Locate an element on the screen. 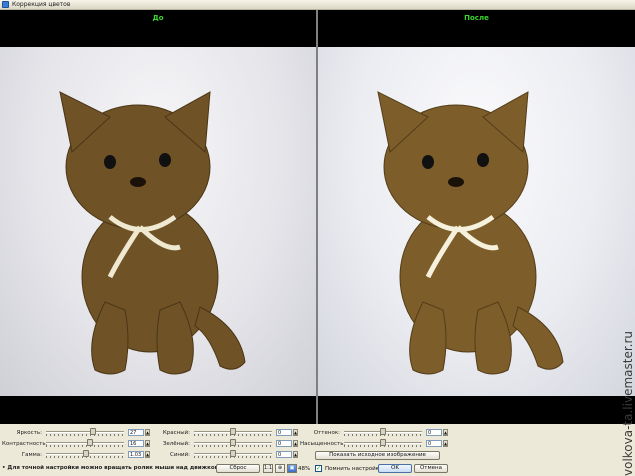  green-slider is located at coordinates (233, 443).